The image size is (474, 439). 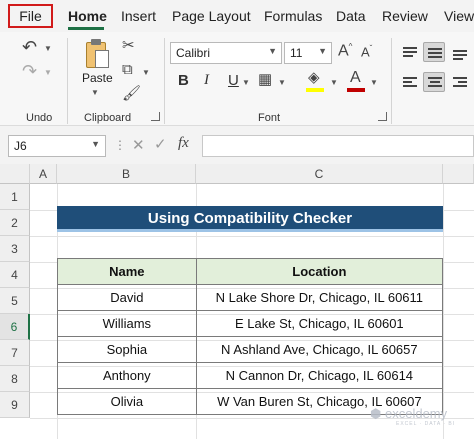 I want to click on underline-dropdown-icon: ▼, so click(x=246, y=82).